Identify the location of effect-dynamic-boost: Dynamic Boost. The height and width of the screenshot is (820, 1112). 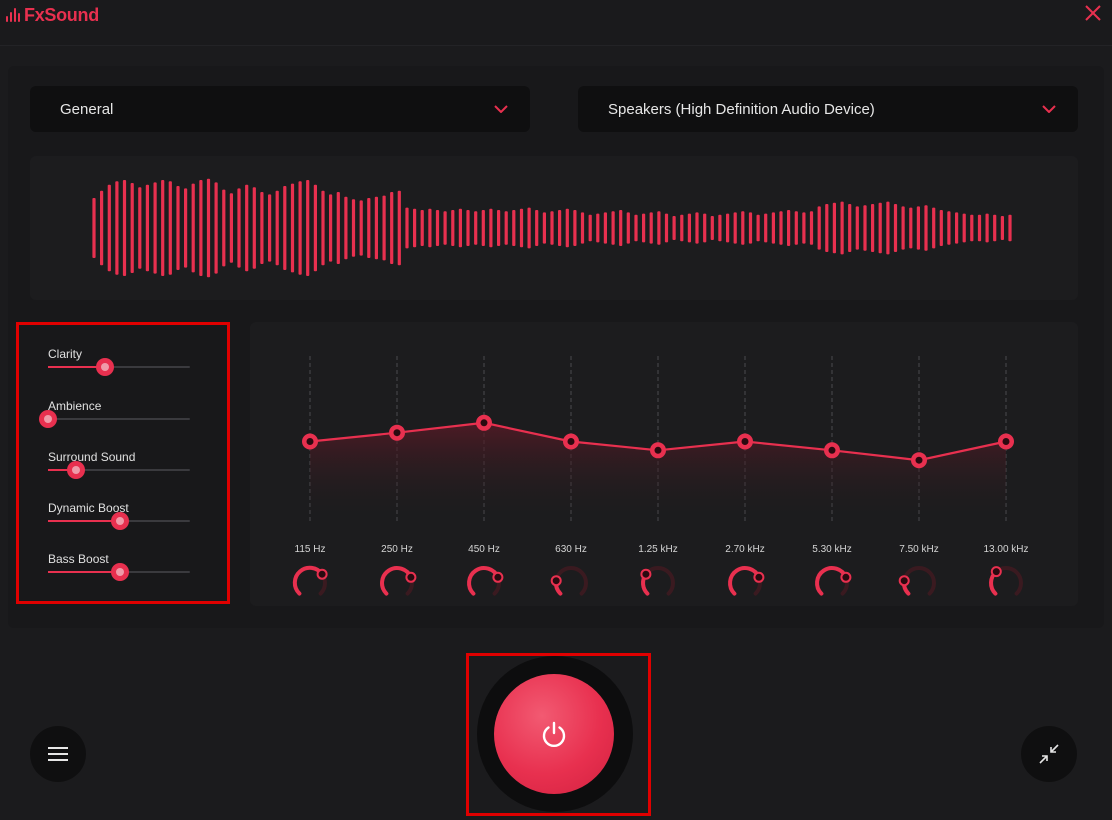
(123, 515).